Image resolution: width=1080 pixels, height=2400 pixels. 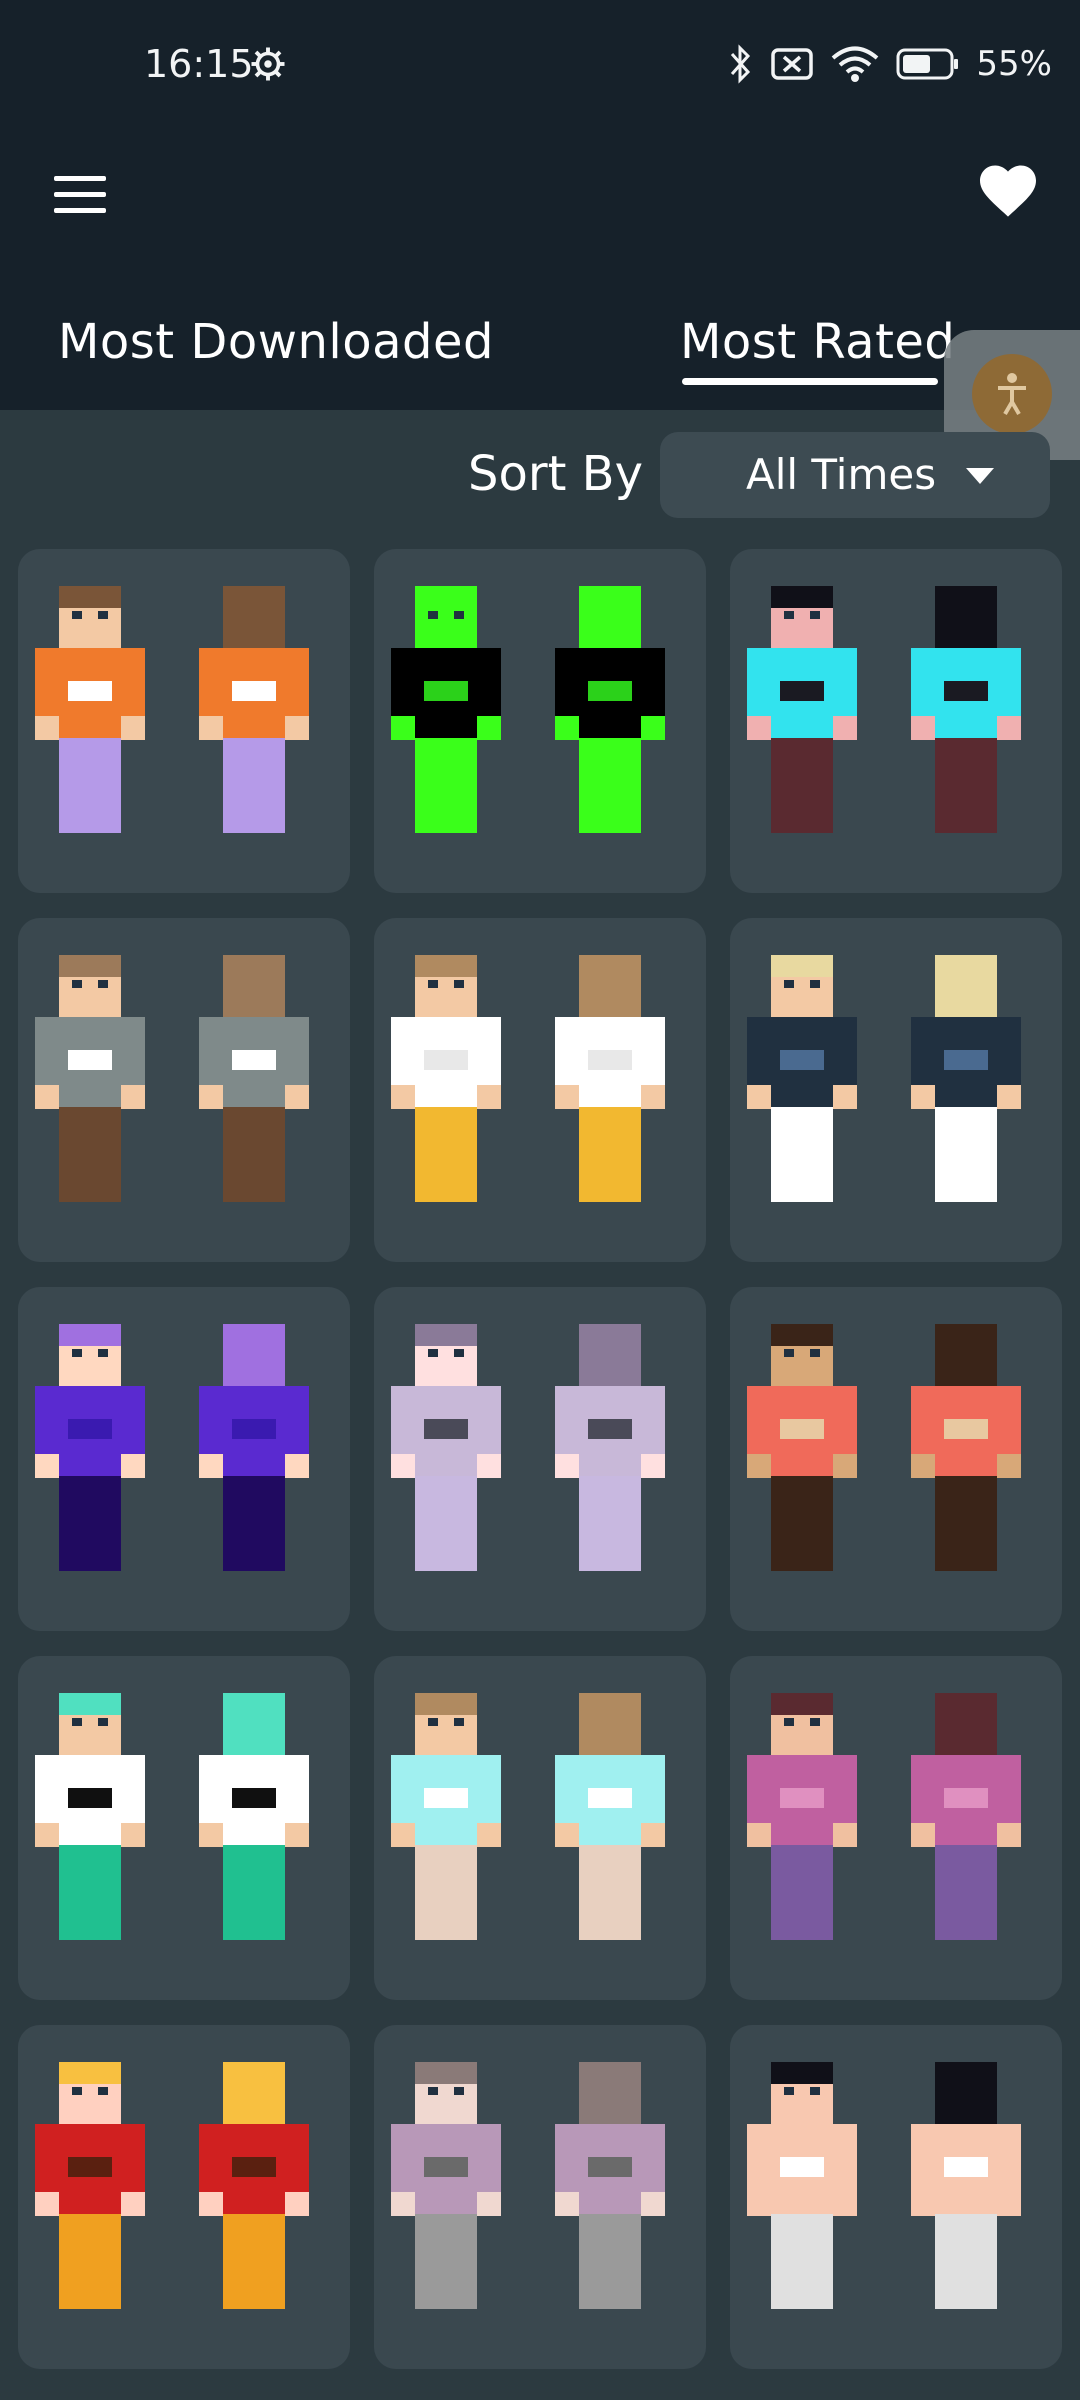 What do you see at coordinates (268, 64) in the screenshot?
I see `gear-icon` at bounding box center [268, 64].